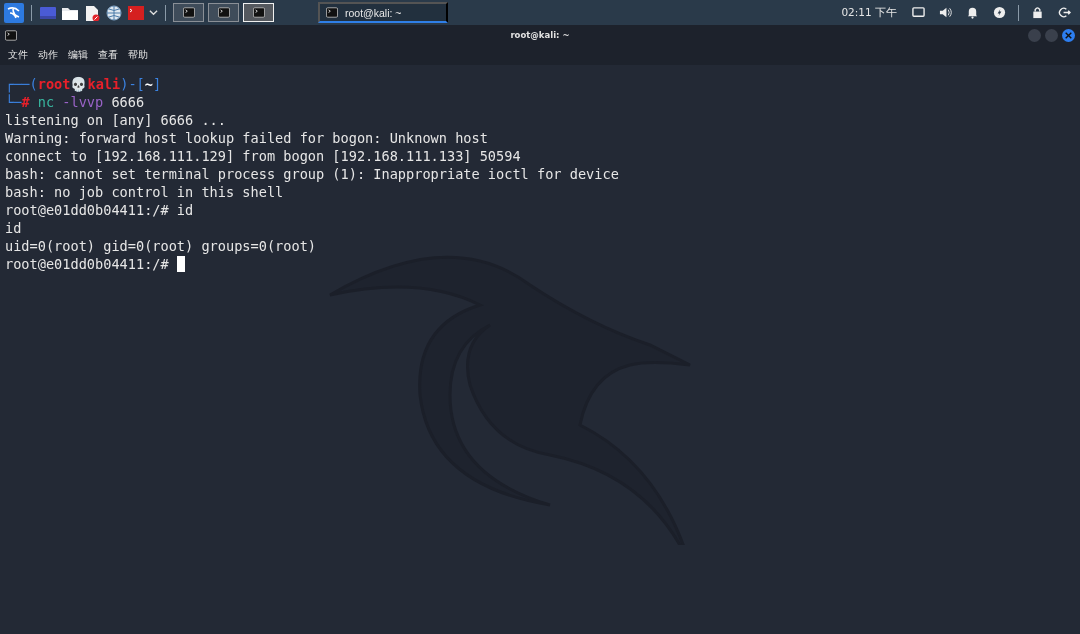 The image size is (1080, 634). What do you see at coordinates (14, 12) in the screenshot?
I see `dragon-logo-icon` at bounding box center [14, 12].